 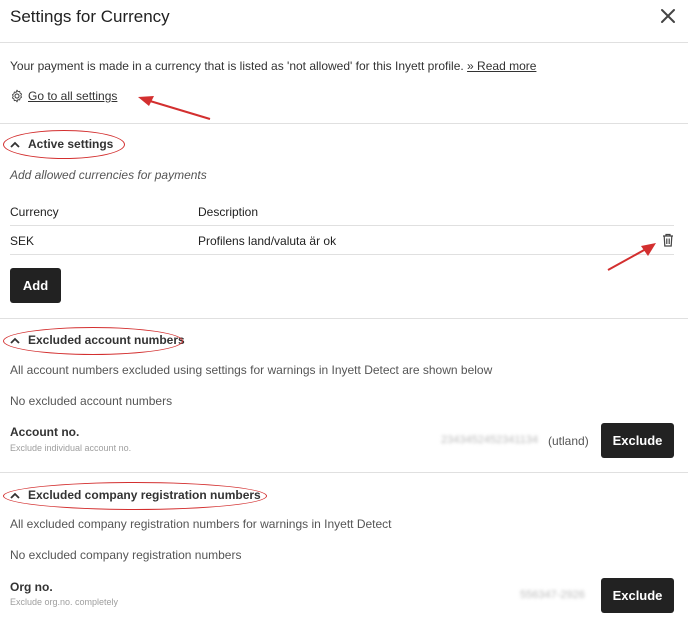 I want to click on excluded-accounts-toggle: Excluded account numbers, so click(x=97, y=340).